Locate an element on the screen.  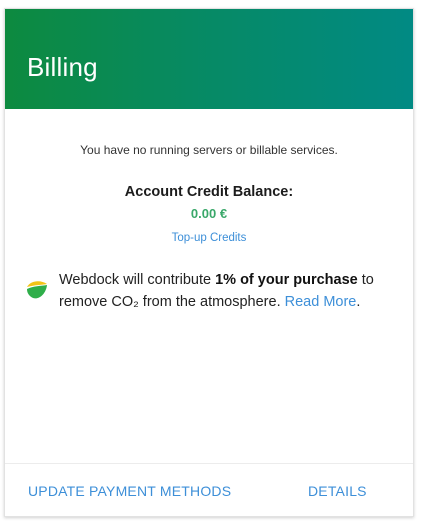
update-payment-methods-button: UPDATE PAYMENT METHODS is located at coordinates (129, 491).